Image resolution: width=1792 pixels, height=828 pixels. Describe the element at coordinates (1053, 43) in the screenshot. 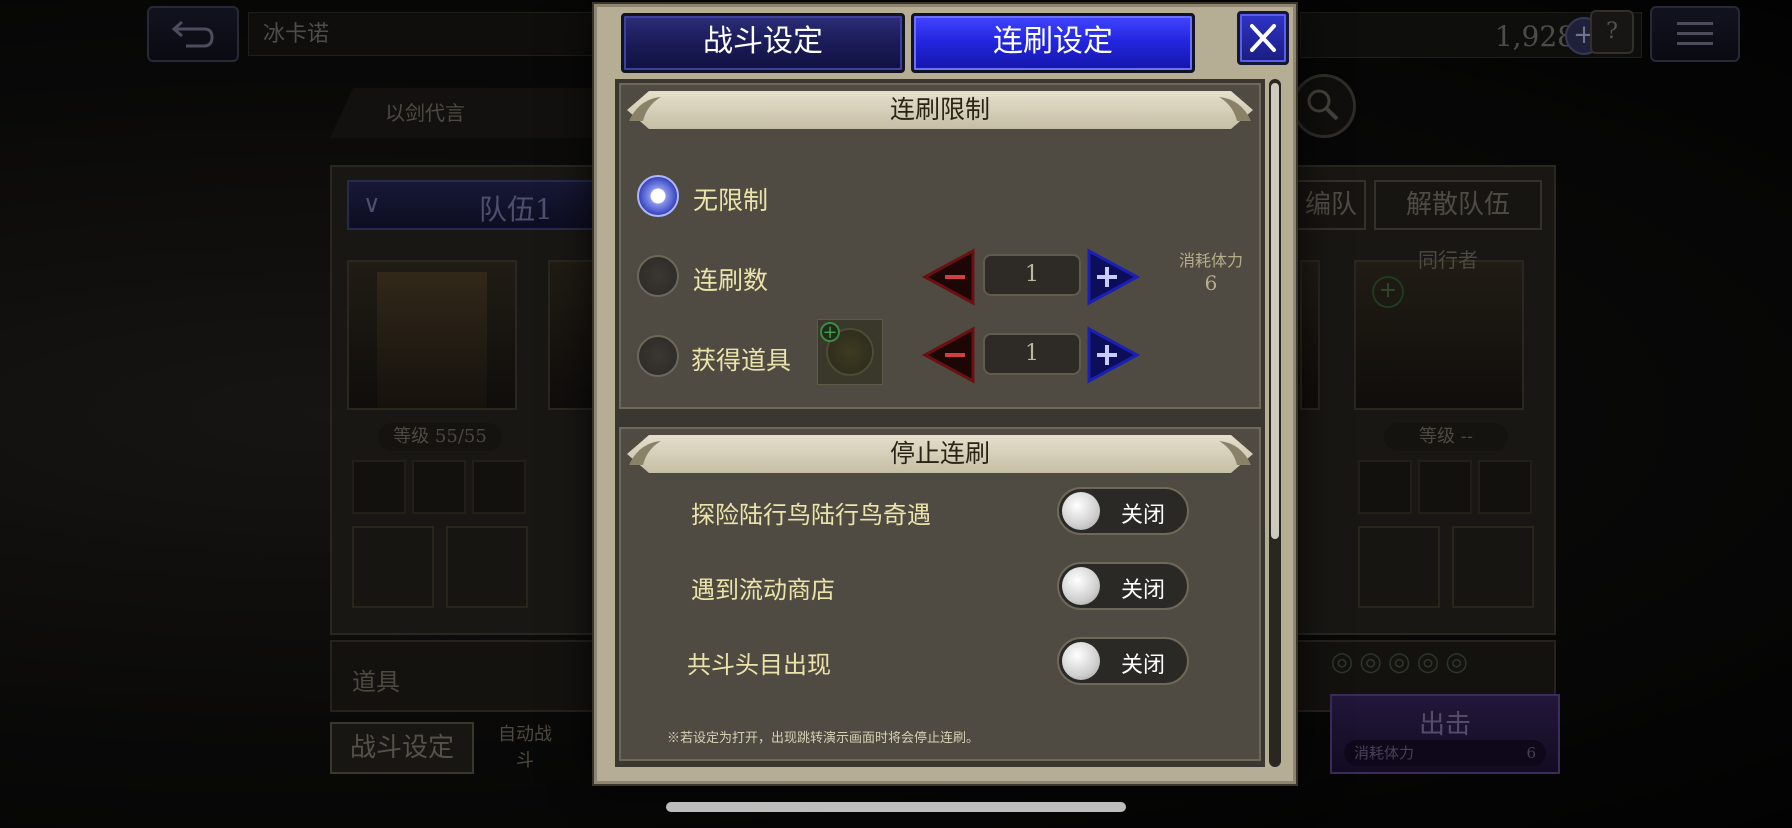

I see `tab-repeat-settings: 连刷设定` at that location.